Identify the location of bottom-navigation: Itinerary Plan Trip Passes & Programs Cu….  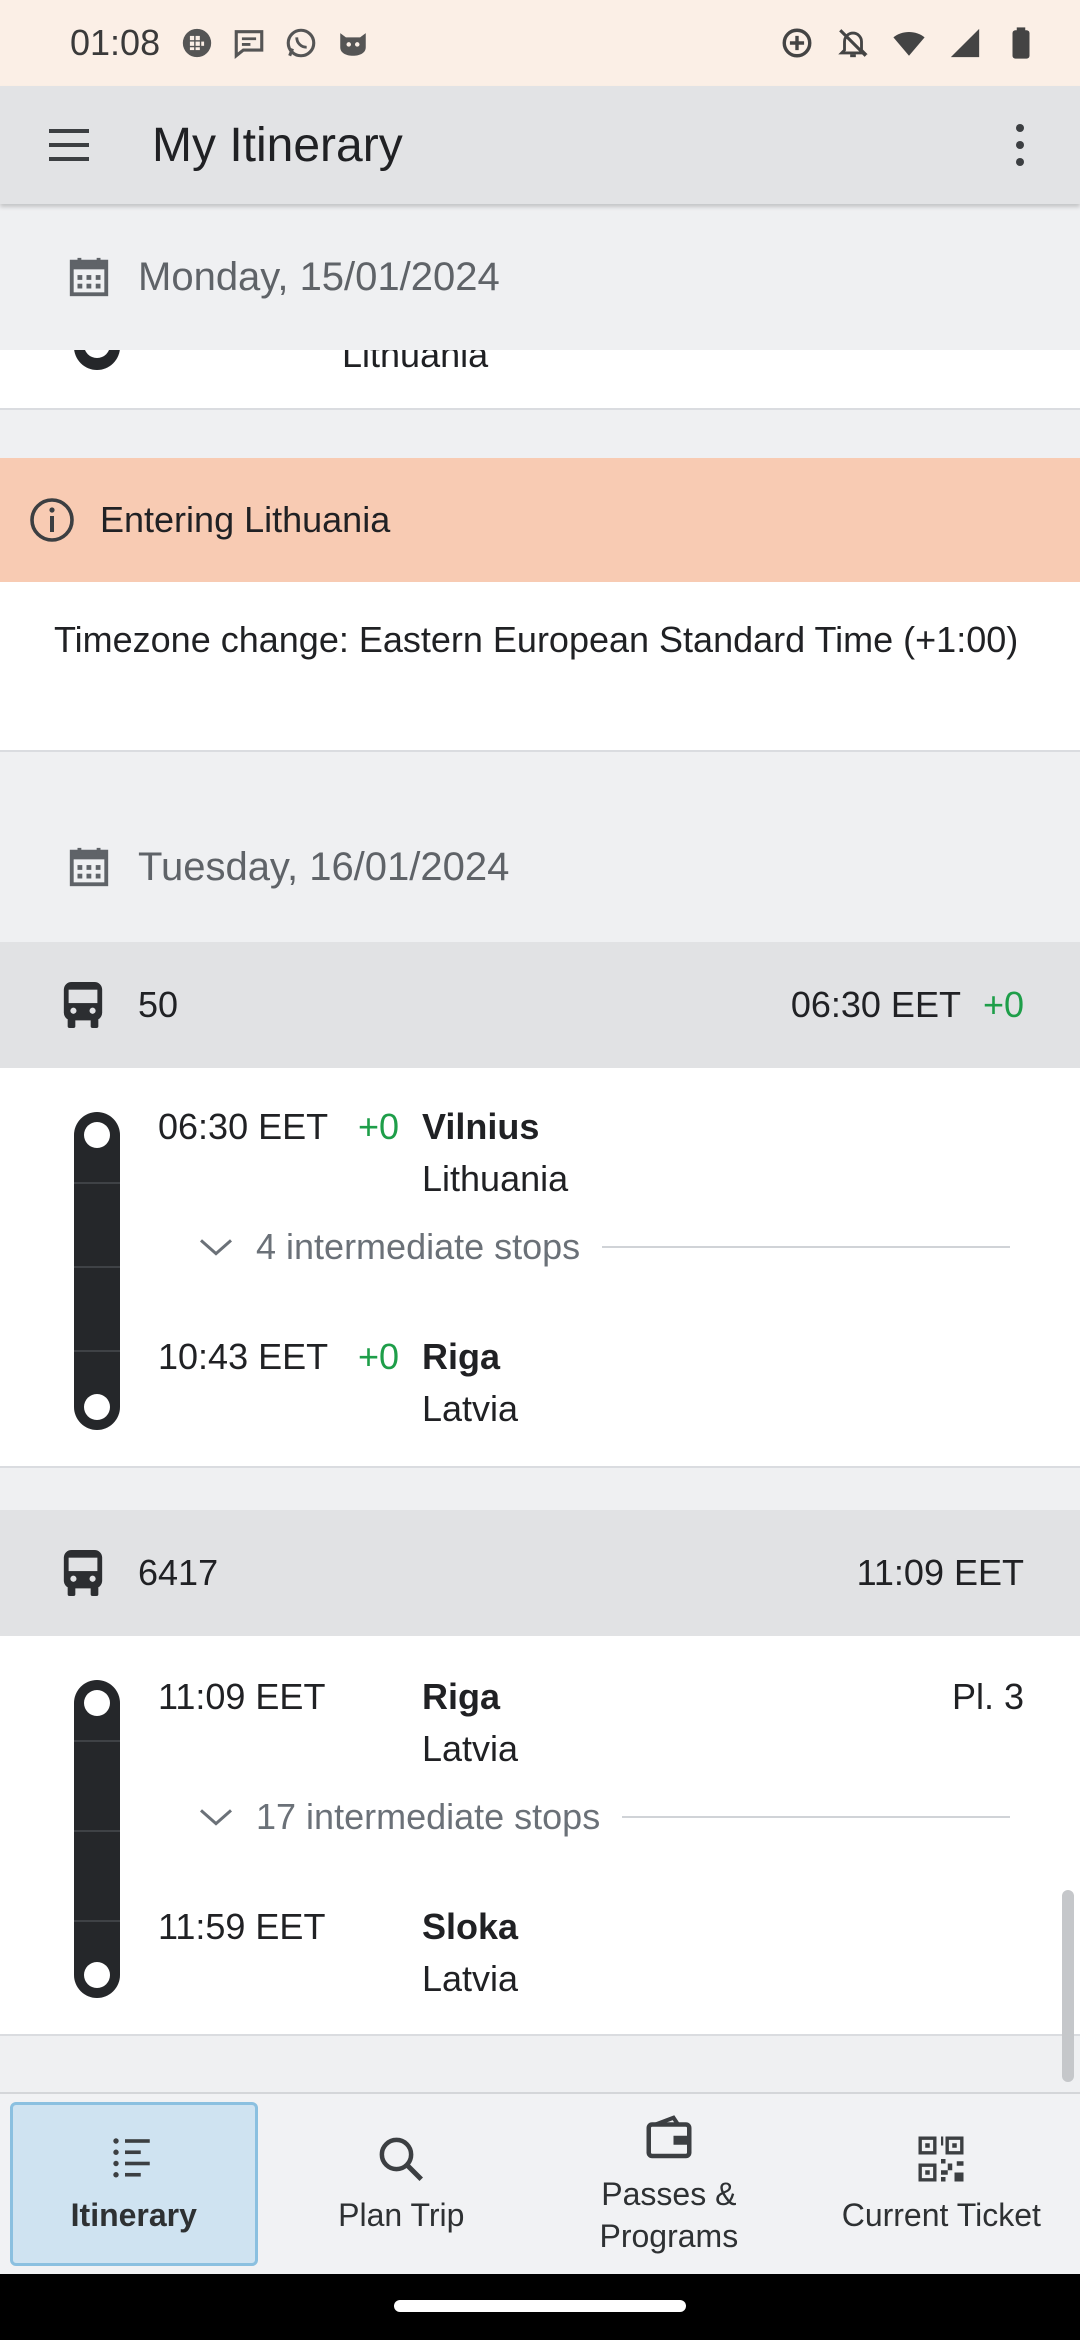
(540, 2183).